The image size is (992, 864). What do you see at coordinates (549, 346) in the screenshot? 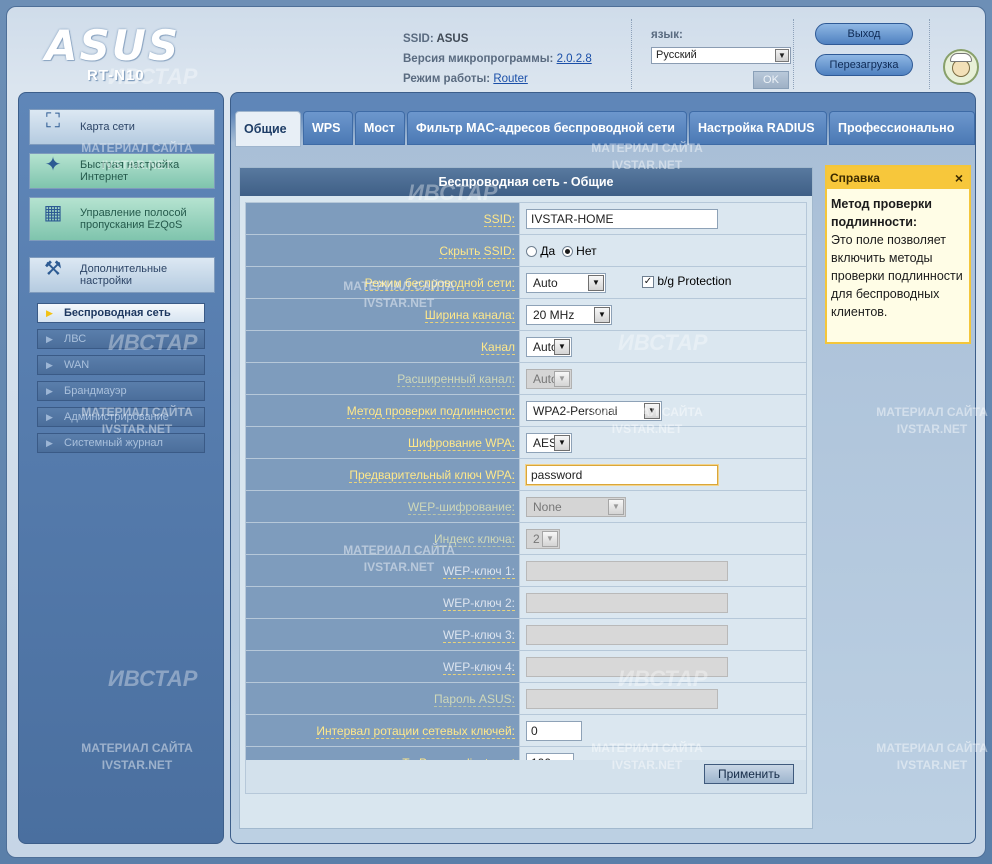
I see `channel-select: Auto ▼` at bounding box center [549, 346].